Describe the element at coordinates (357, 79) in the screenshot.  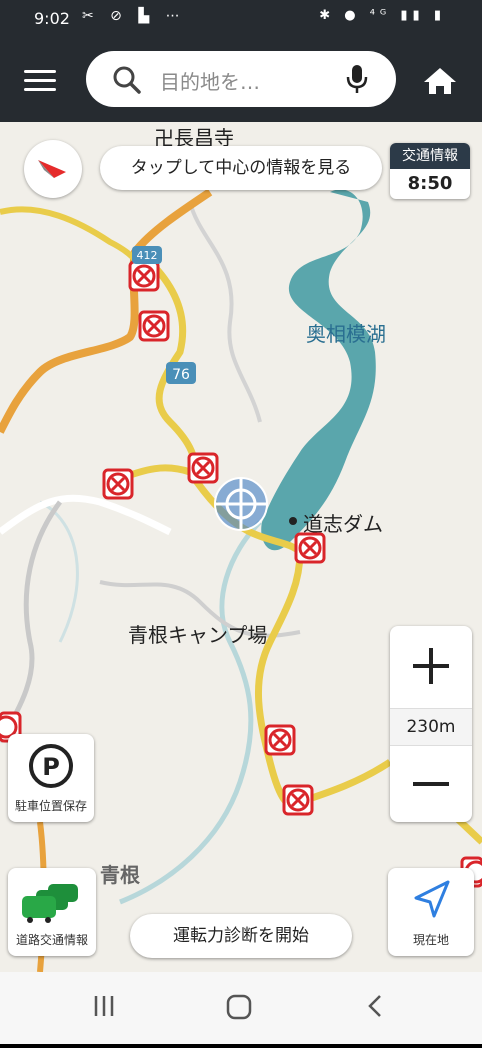
I see `microphone-icon` at that location.